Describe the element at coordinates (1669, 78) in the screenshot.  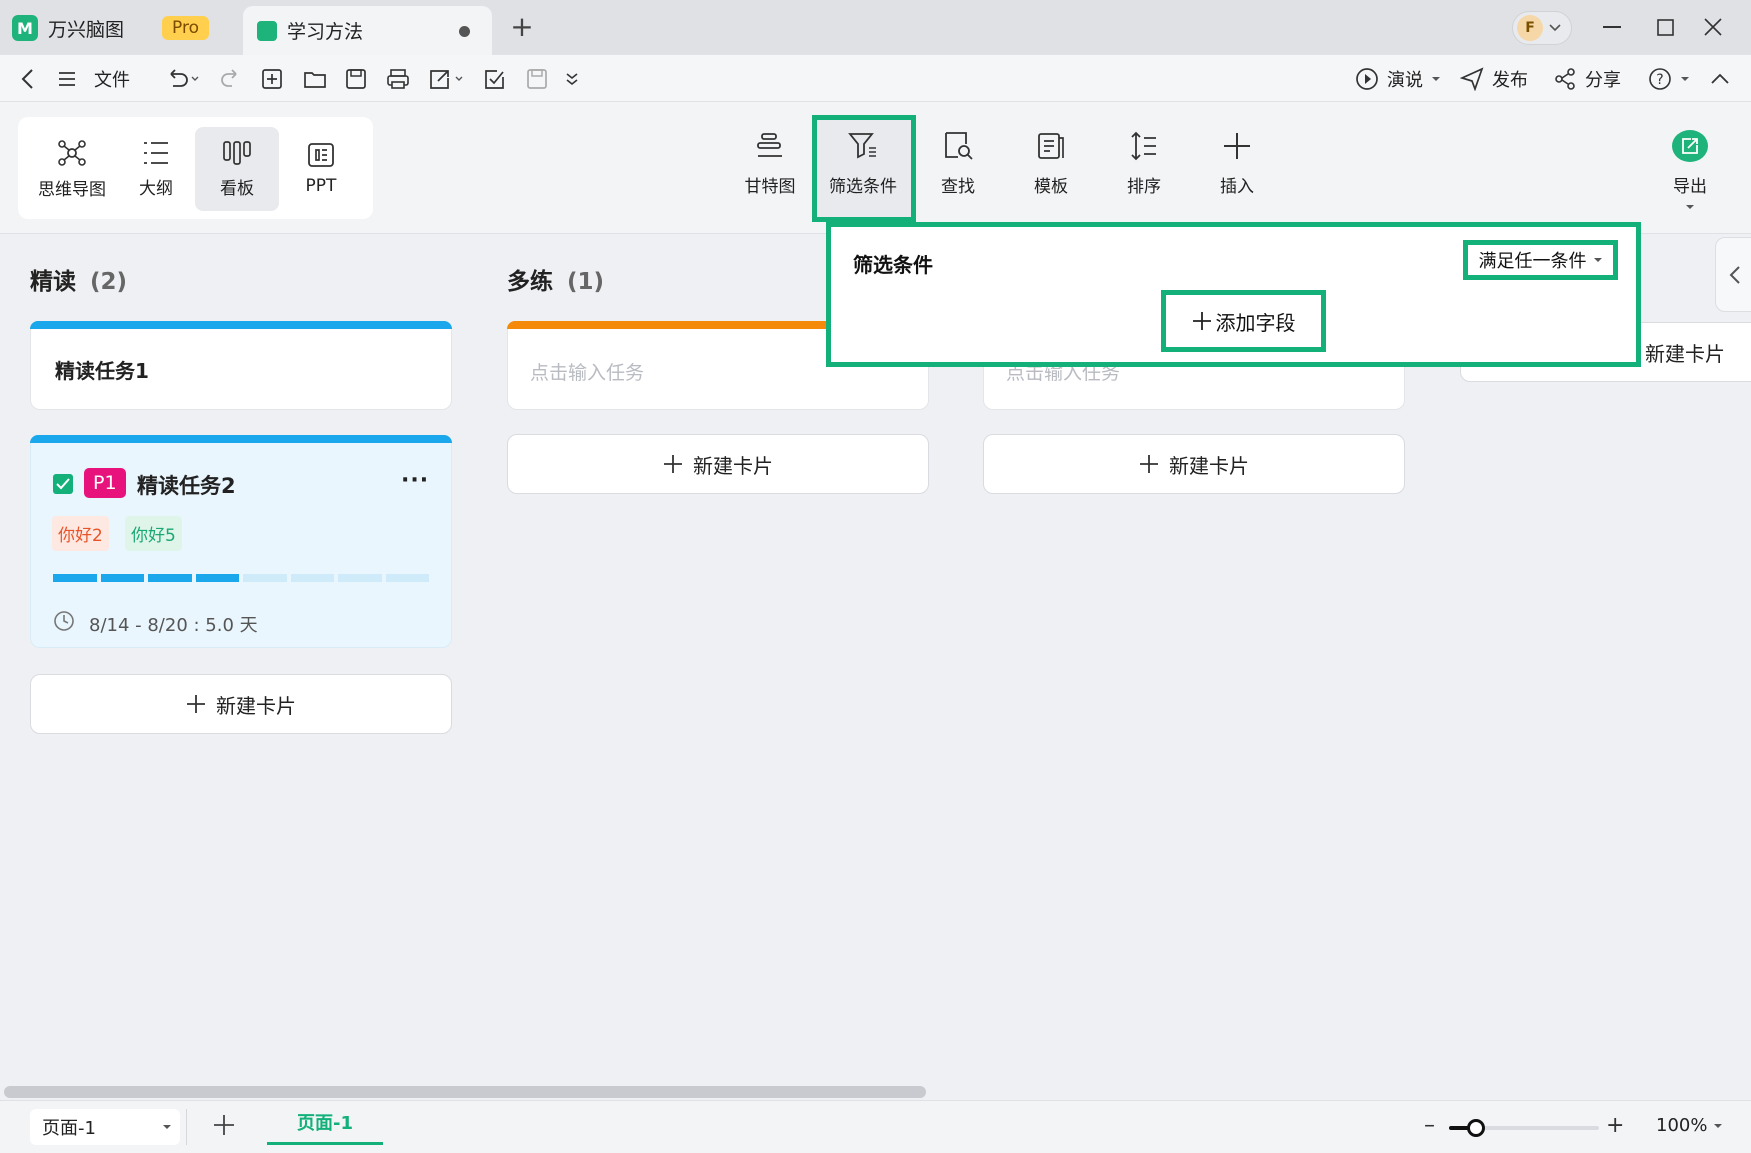
I see `help-button: ?` at that location.